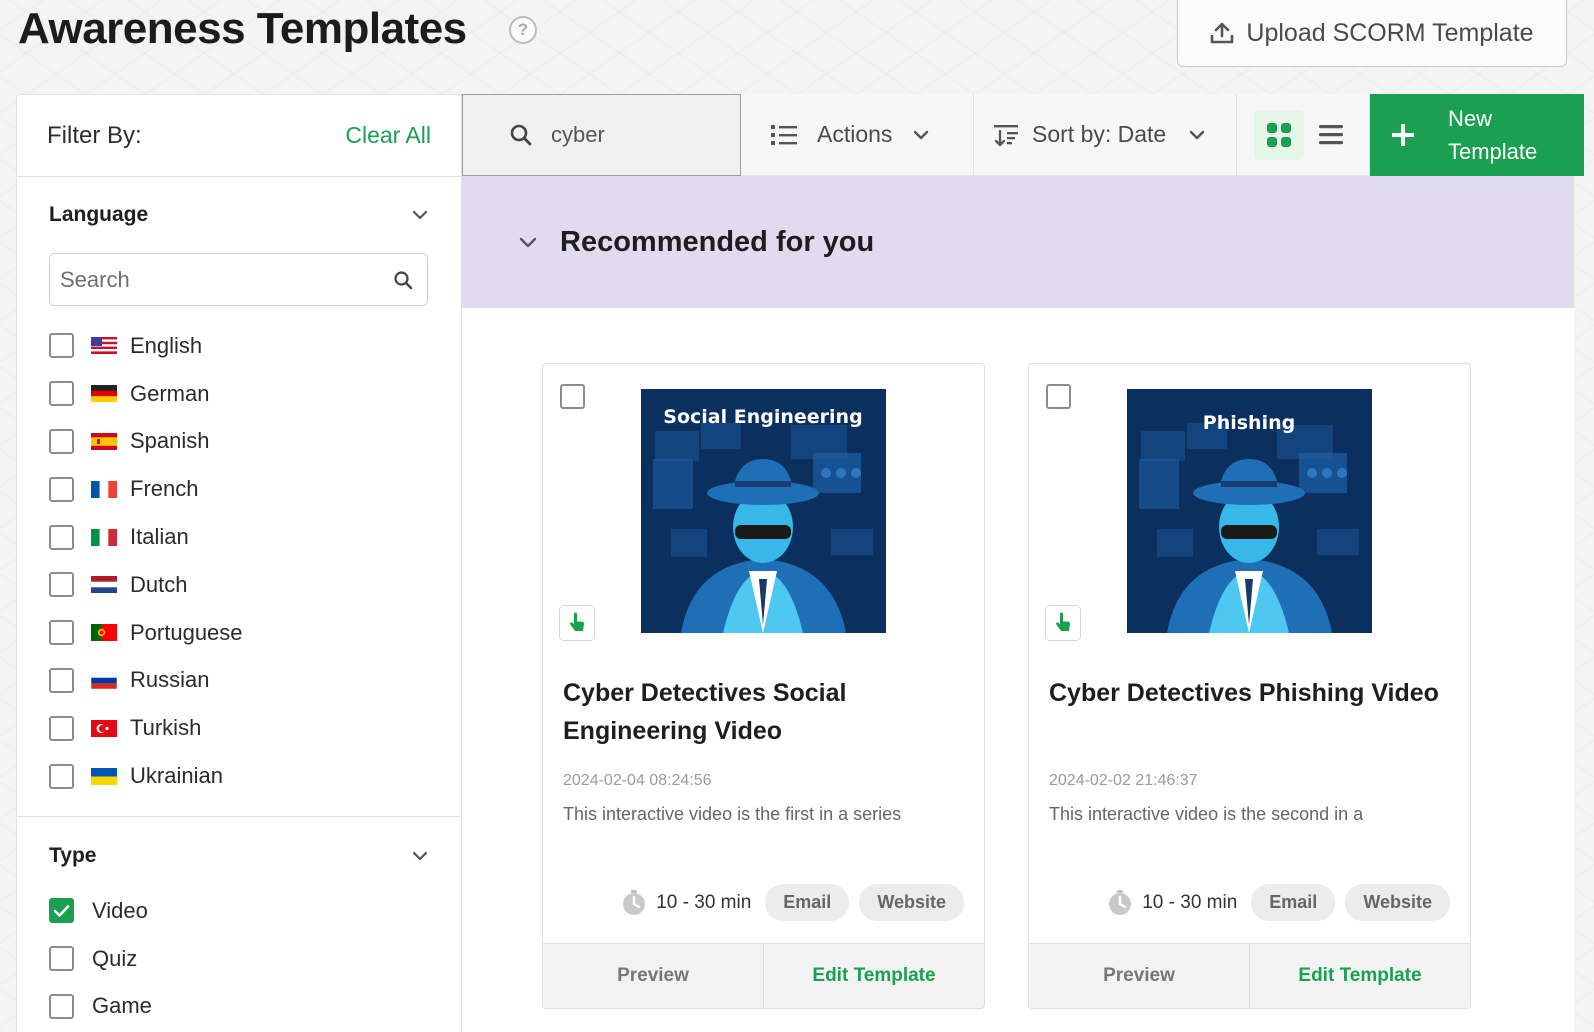  I want to click on type-section-title: Type, so click(73, 855).